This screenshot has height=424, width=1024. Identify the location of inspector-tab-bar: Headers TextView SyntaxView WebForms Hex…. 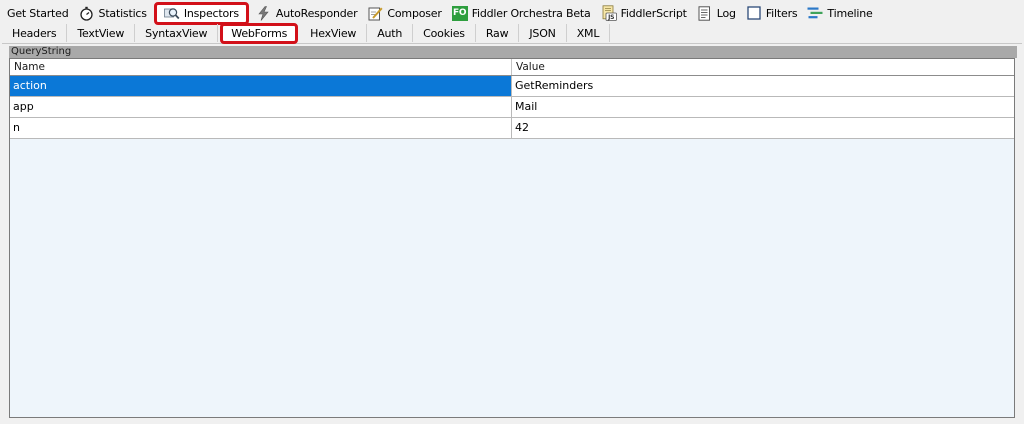
(512, 33).